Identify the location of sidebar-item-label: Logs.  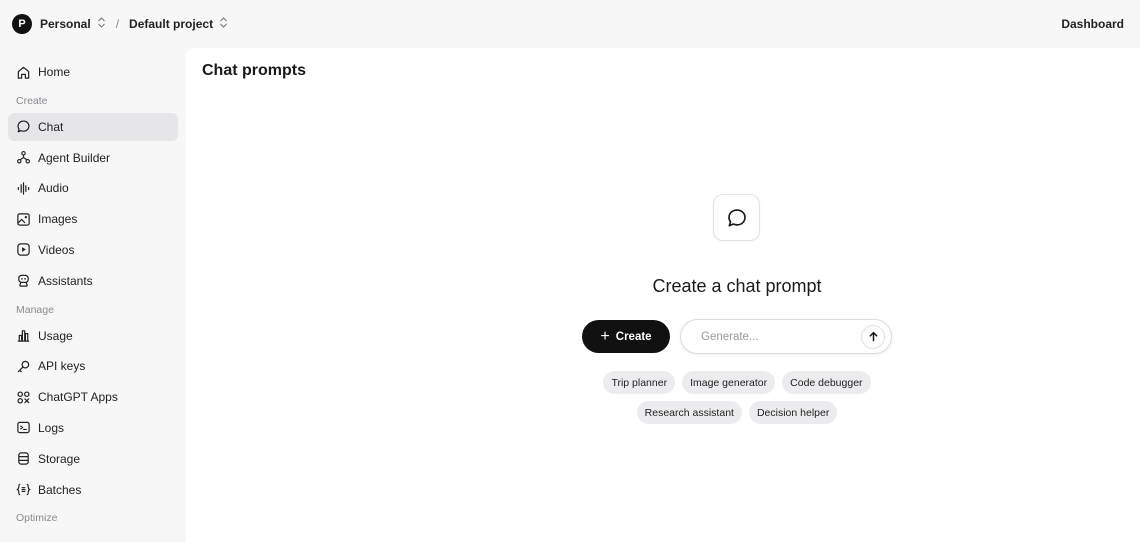
(51, 427).